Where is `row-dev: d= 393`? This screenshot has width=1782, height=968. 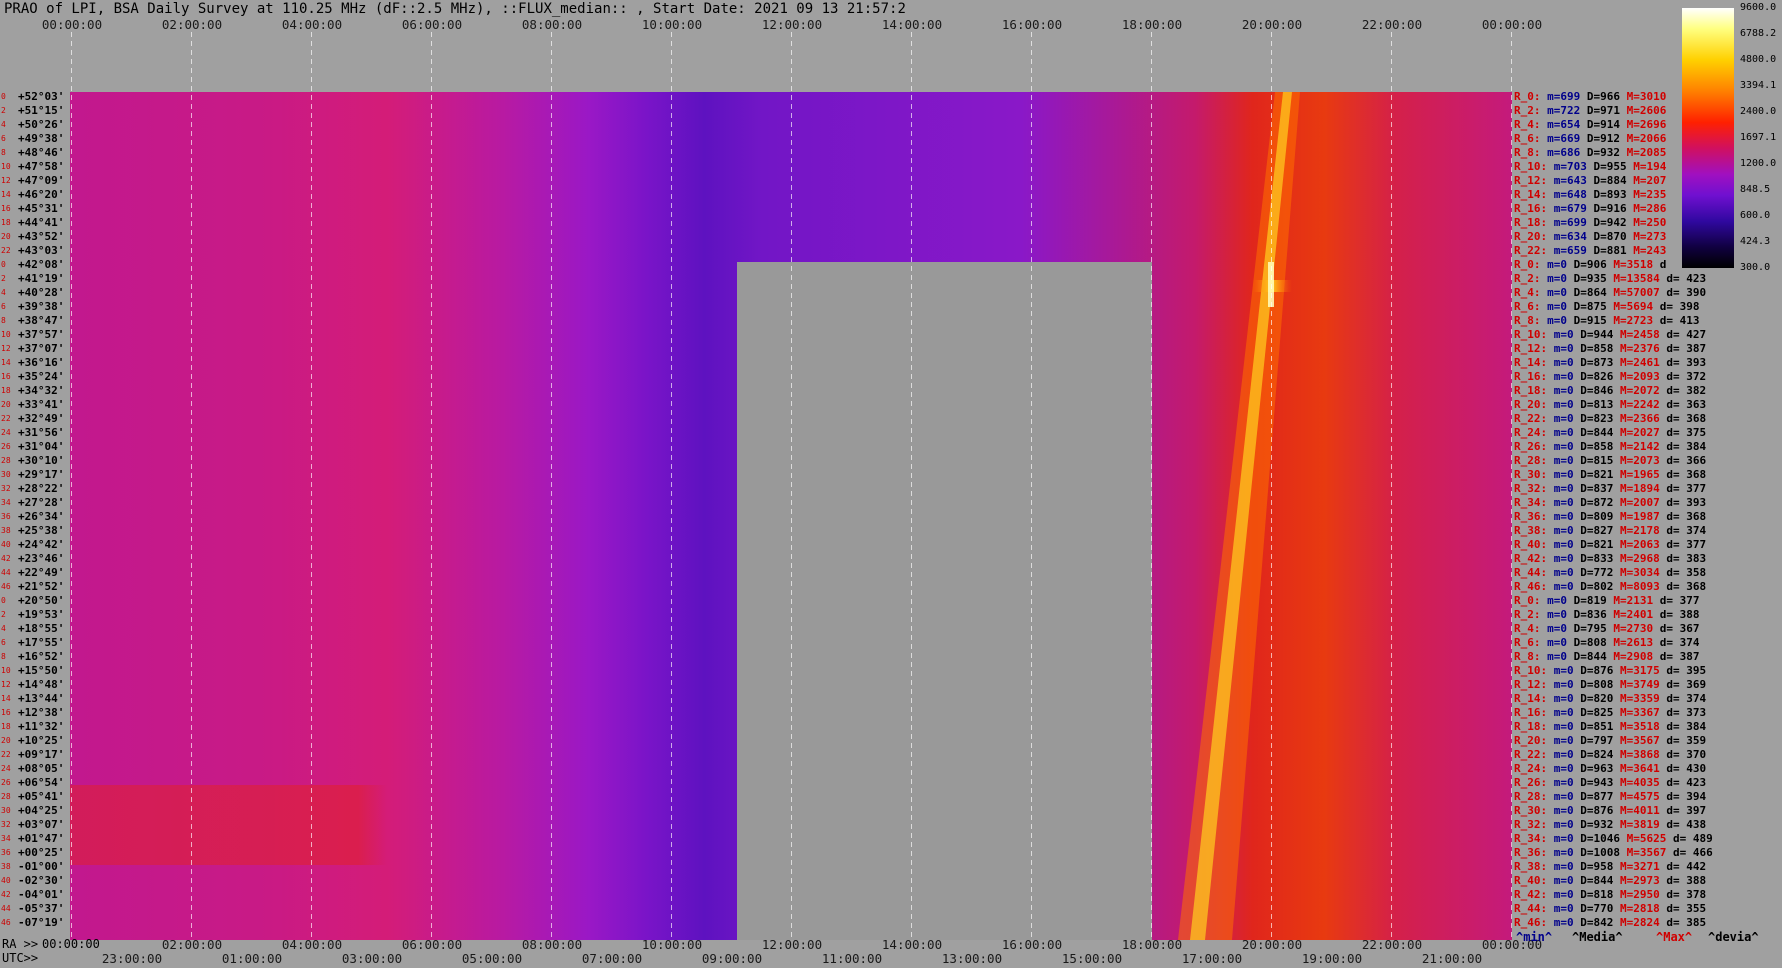 row-dev: d= 393 is located at coordinates (1686, 502).